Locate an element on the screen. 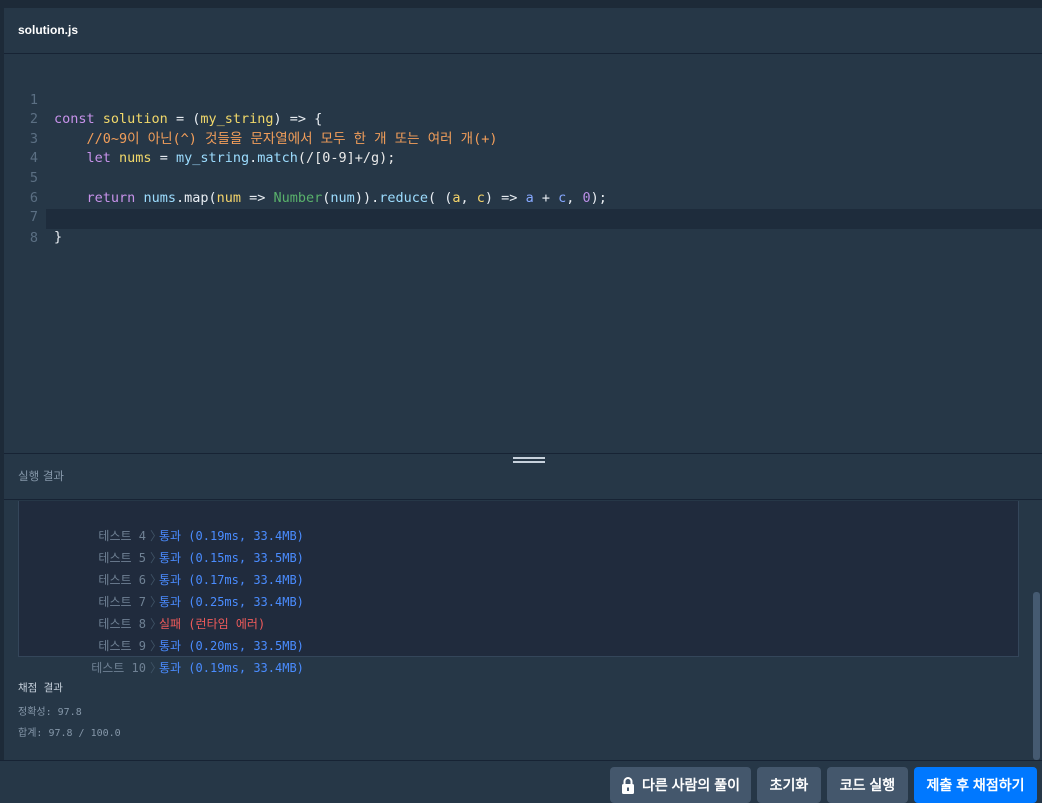  reset-label: 초기화 is located at coordinates (789, 785).